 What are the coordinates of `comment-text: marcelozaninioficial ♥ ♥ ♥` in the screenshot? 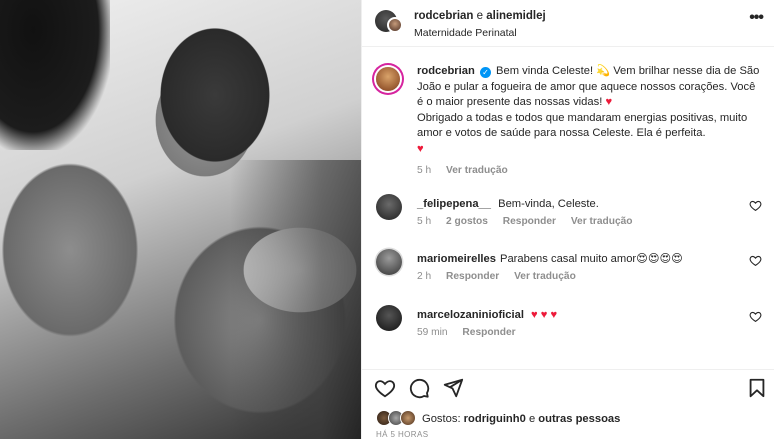 It's located at (487, 315).